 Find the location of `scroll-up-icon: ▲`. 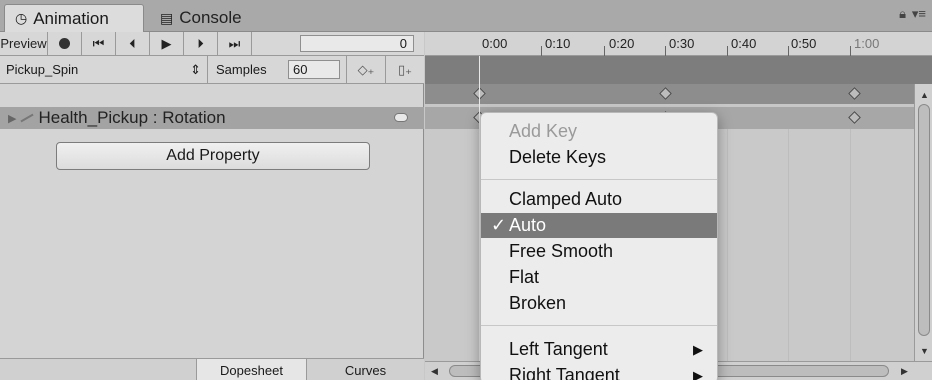

scroll-up-icon: ▲ is located at coordinates (924, 95).